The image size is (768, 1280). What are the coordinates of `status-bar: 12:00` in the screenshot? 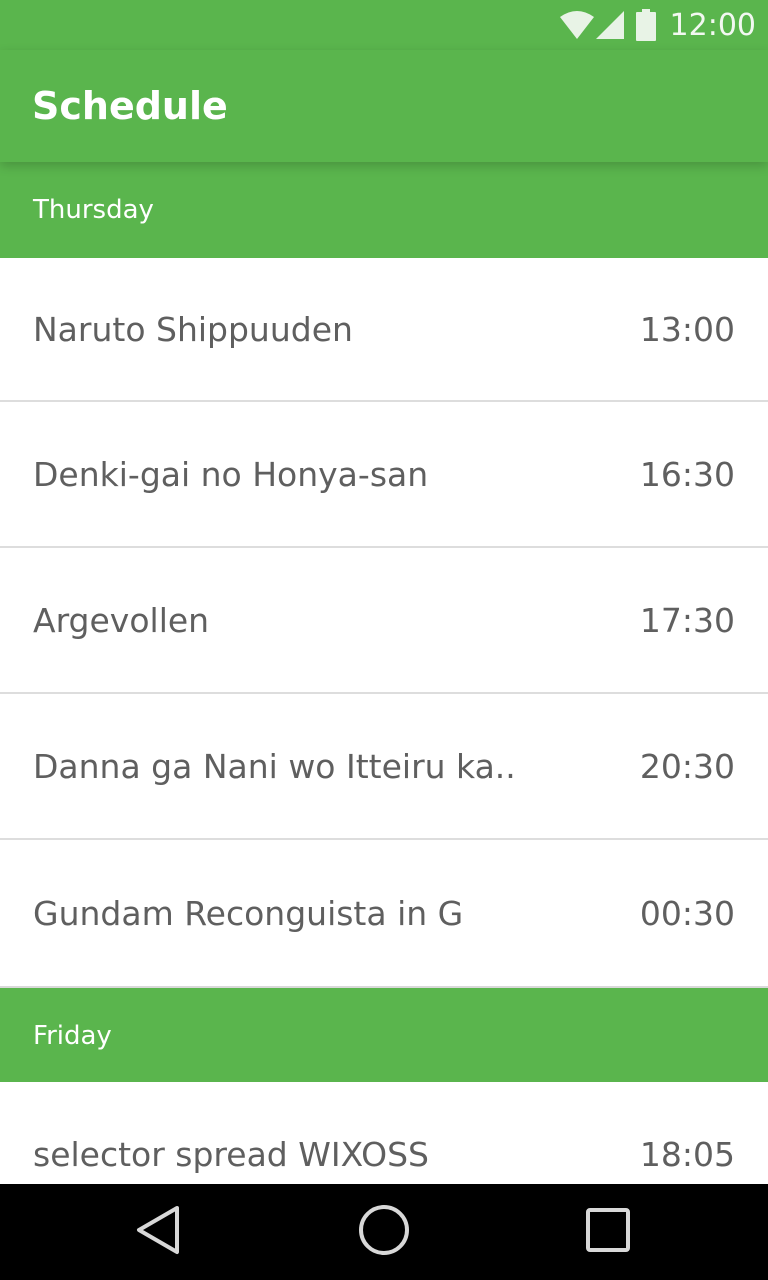 It's located at (384, 25).